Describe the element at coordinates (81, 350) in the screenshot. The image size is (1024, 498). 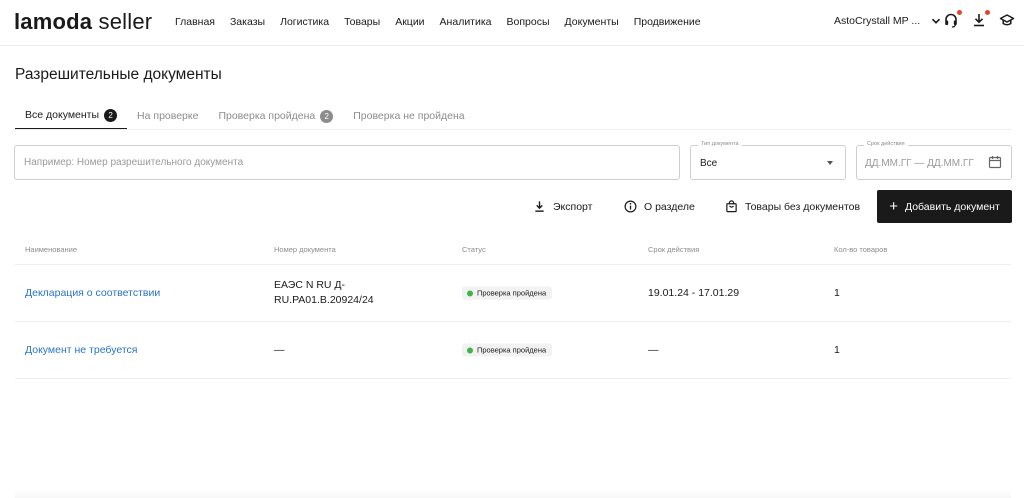
I see `document-name-link: Документ не требуется` at that location.